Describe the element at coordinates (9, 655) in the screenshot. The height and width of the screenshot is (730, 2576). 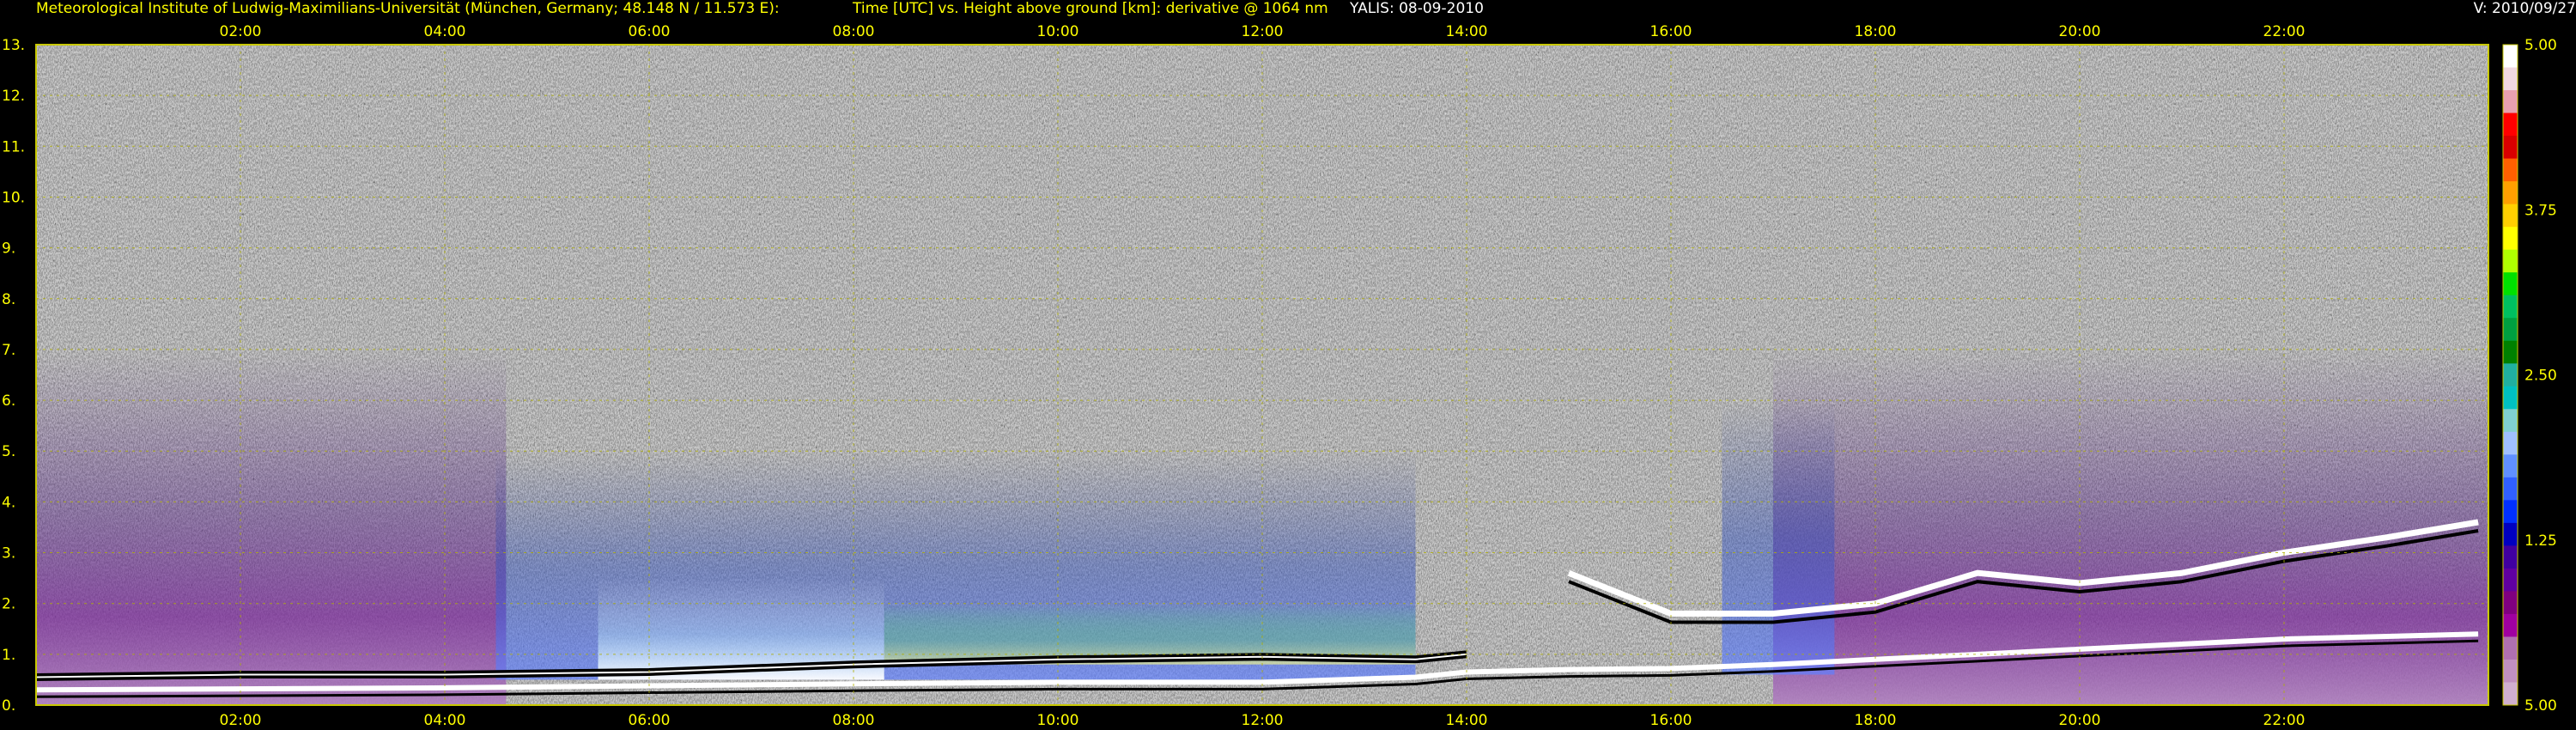
I see `y-tick-label-1: 1.` at that location.